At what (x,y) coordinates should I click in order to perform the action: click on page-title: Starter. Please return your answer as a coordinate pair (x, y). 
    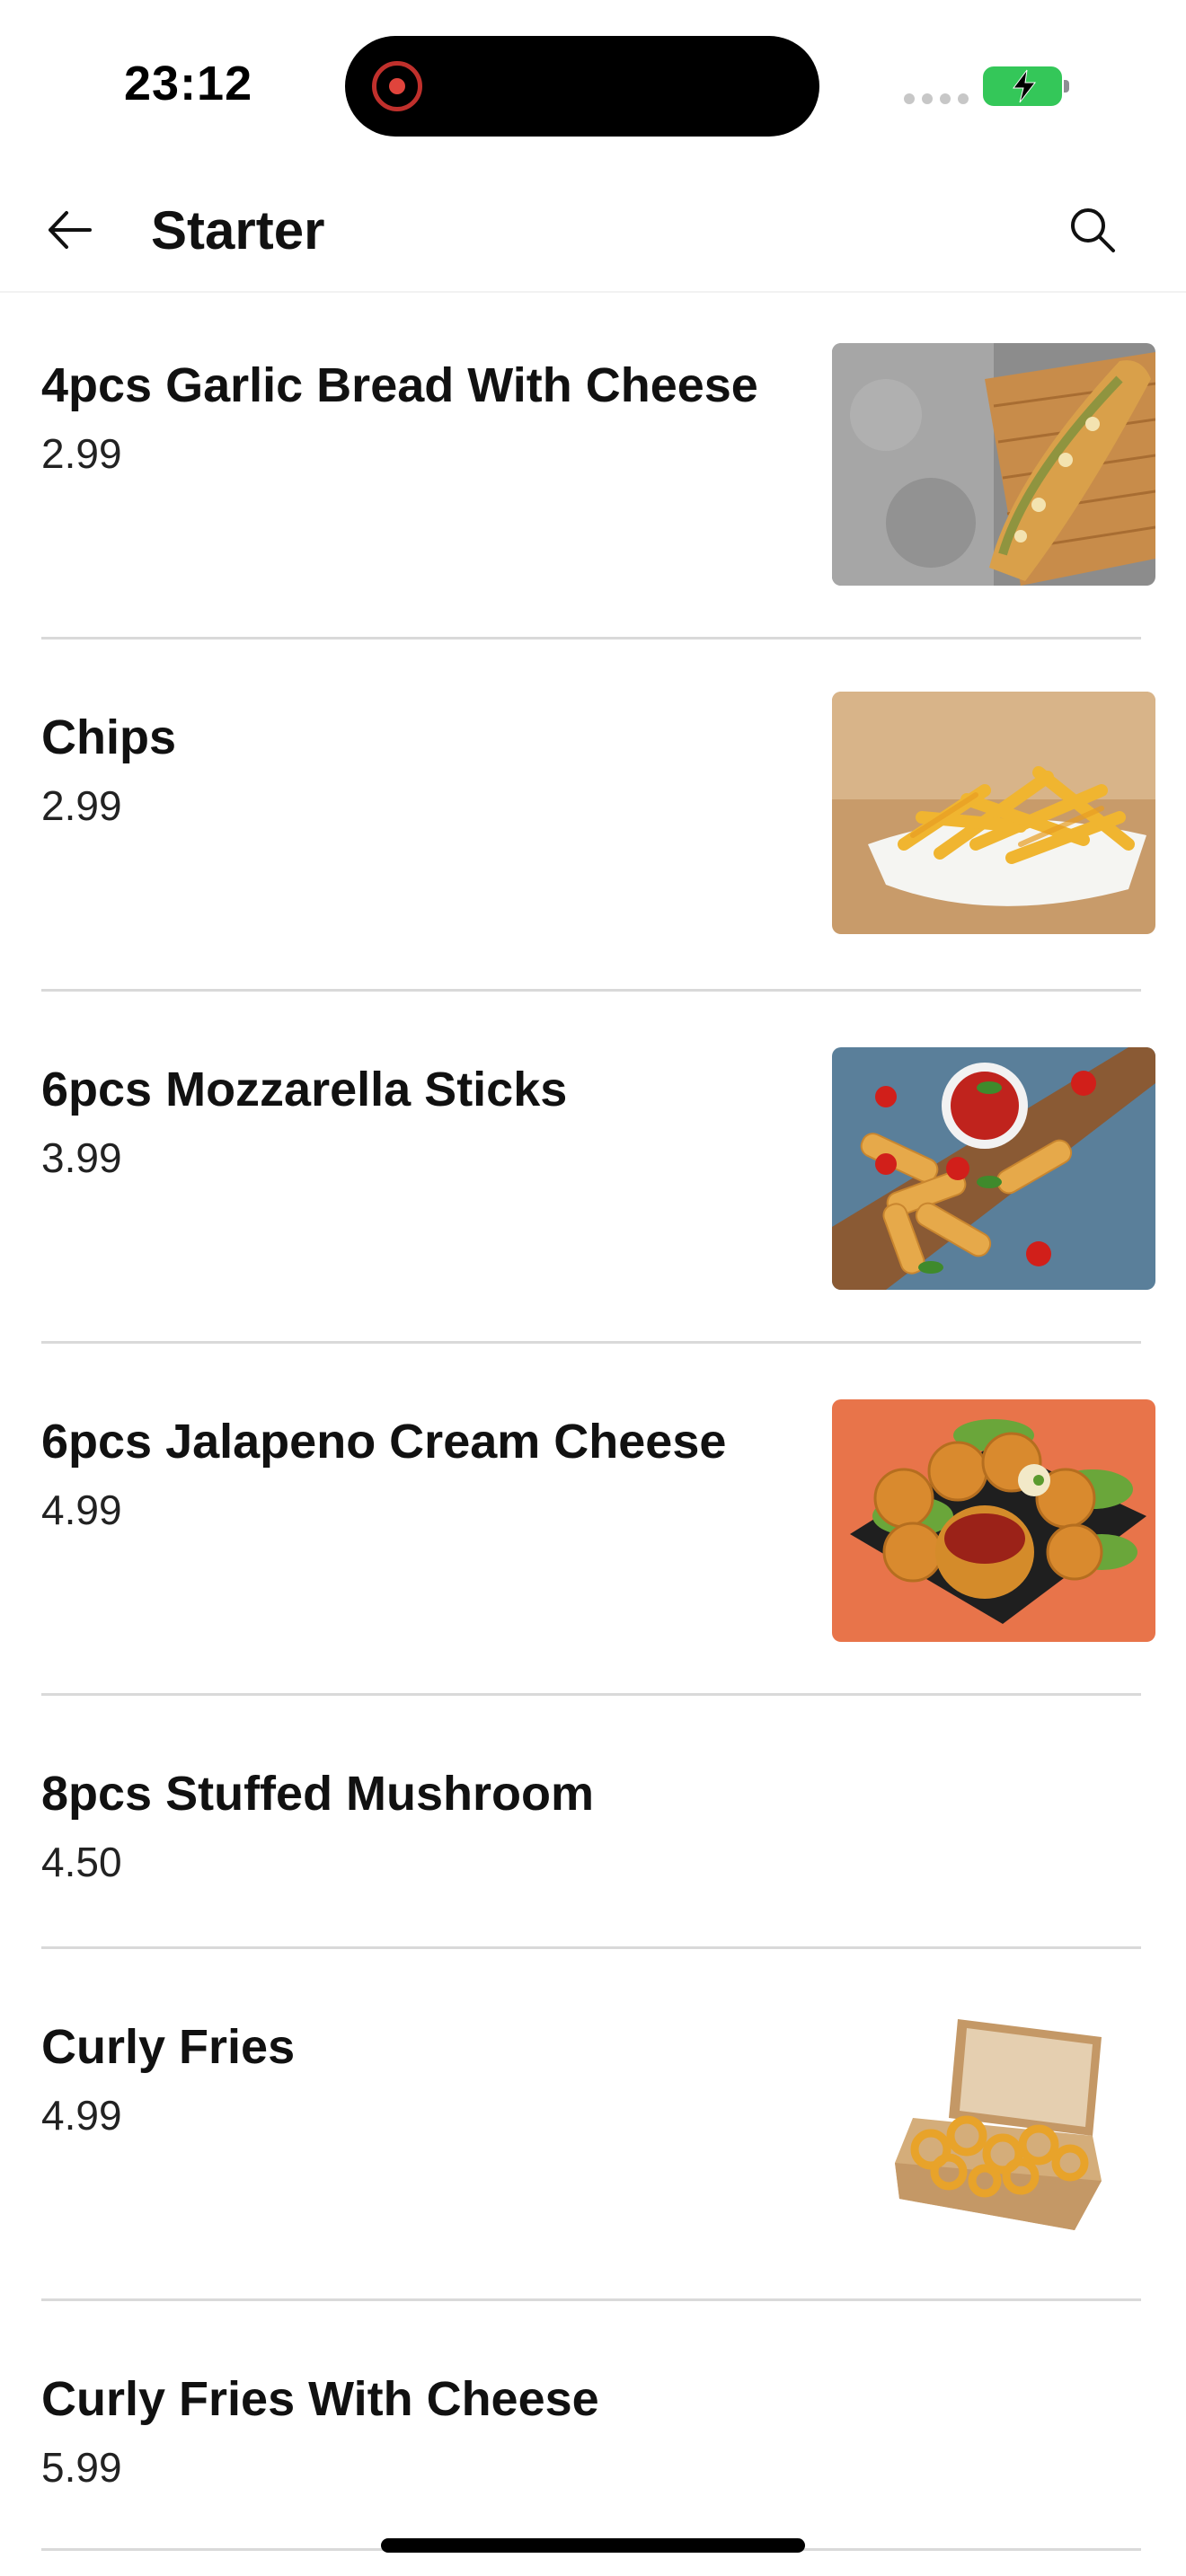
    Looking at the image, I should click on (238, 230).